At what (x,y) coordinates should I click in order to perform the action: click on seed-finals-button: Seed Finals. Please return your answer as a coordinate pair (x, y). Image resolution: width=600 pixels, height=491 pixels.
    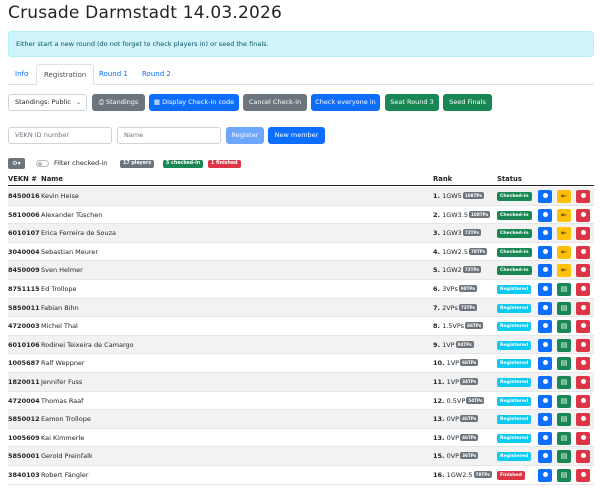
    Looking at the image, I should click on (467, 102).